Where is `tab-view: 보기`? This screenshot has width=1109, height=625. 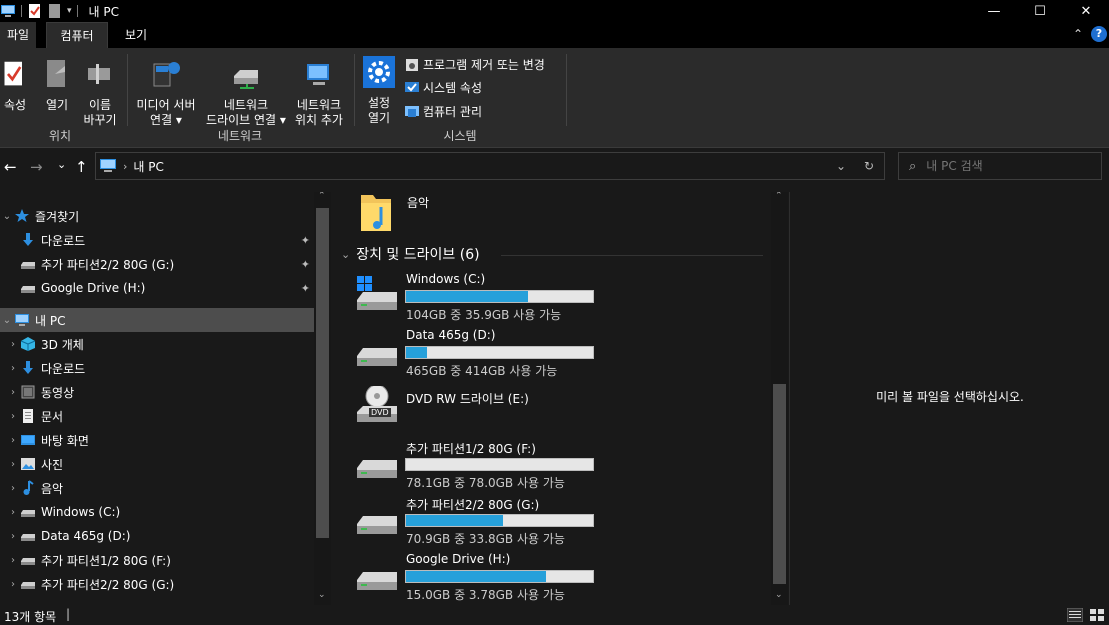 tab-view: 보기 is located at coordinates (136, 35).